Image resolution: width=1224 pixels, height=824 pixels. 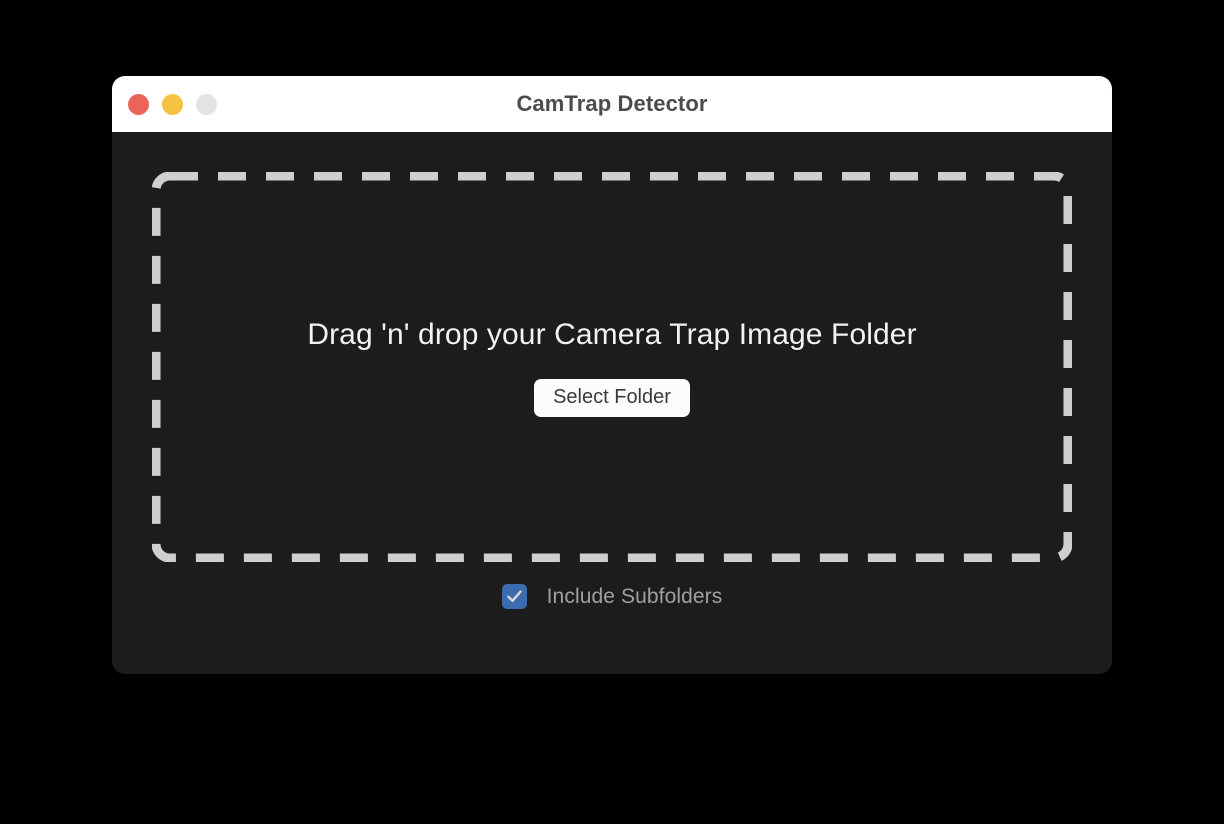 What do you see at coordinates (612, 397) in the screenshot?
I see `select-folder-button: Select Folder` at bounding box center [612, 397].